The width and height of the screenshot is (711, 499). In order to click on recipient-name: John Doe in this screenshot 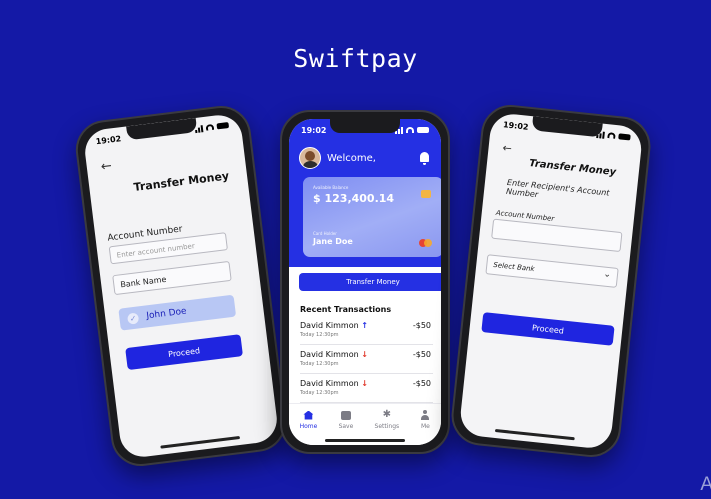, I will do `click(166, 314)`.